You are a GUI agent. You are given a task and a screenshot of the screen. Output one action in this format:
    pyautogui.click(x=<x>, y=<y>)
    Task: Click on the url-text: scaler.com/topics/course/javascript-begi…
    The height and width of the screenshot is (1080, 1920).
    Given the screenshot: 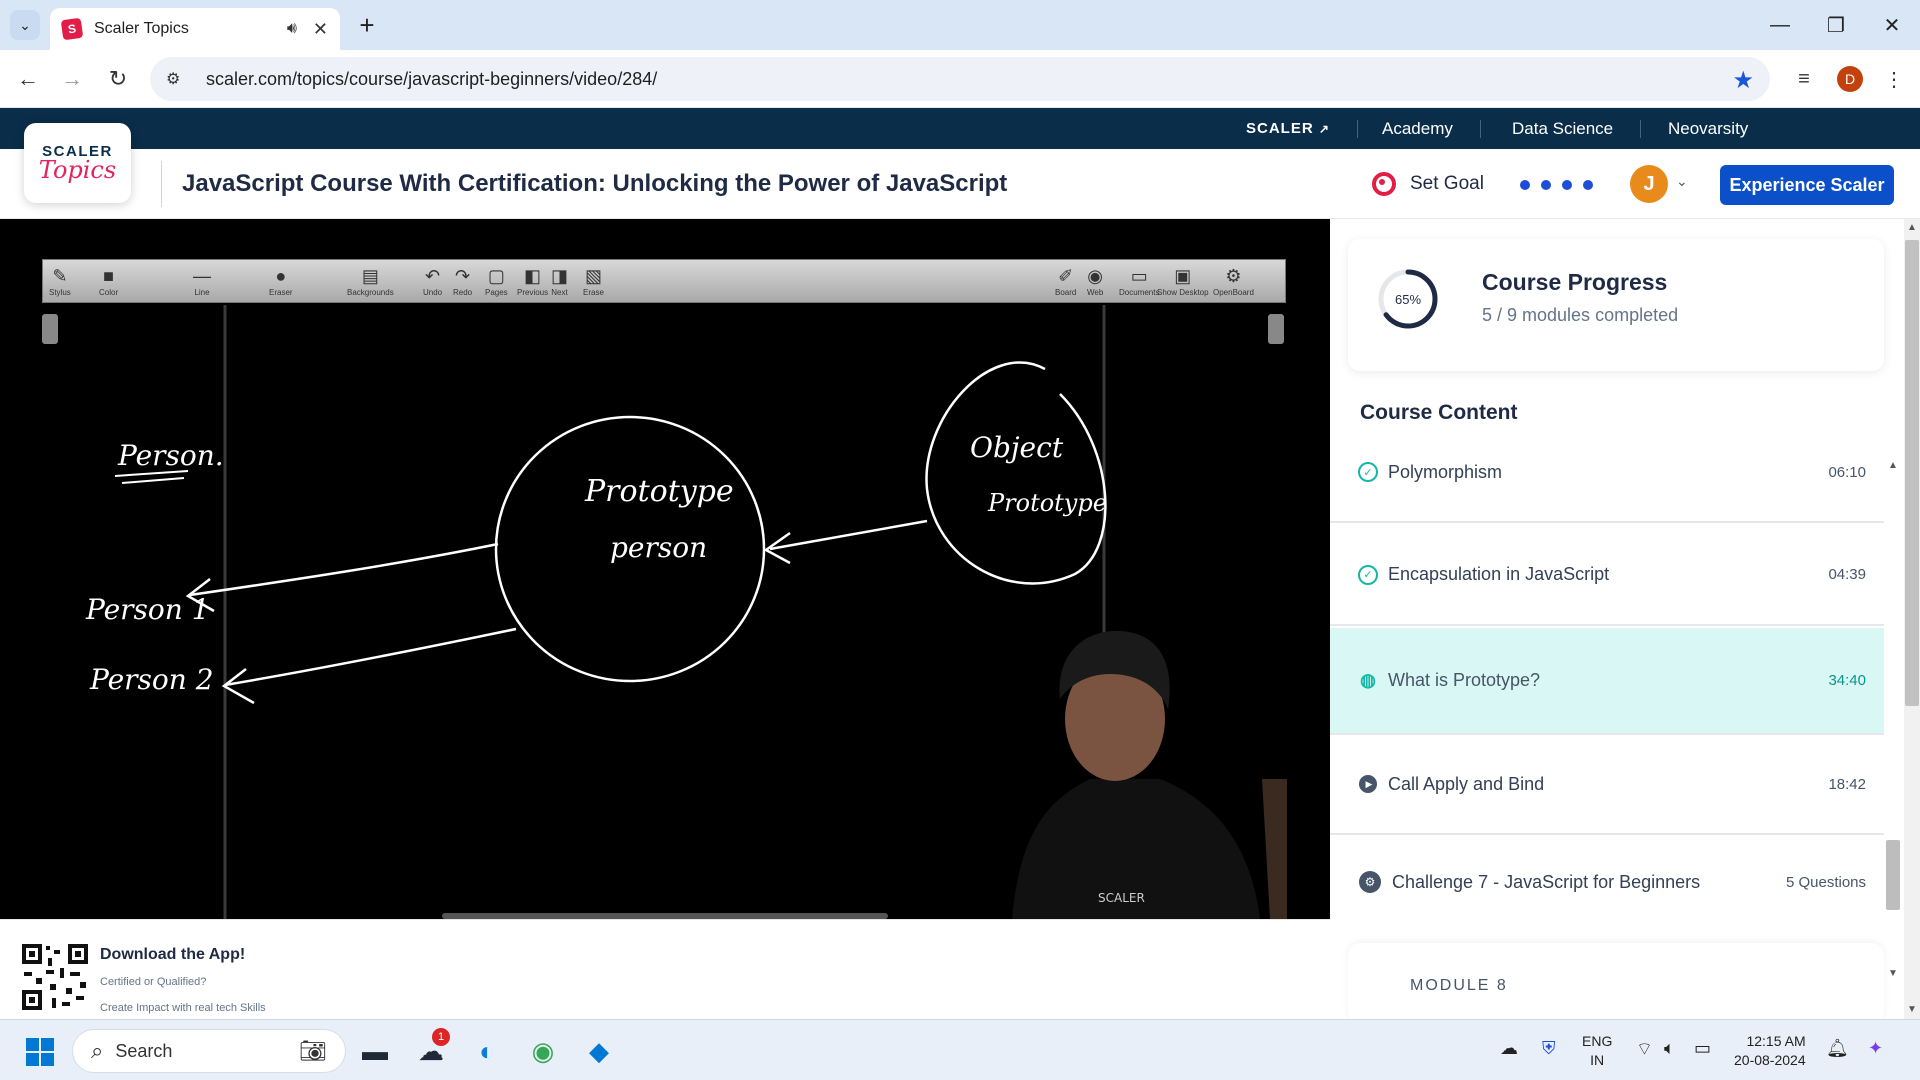 What is the action you would take?
    pyautogui.click(x=431, y=79)
    